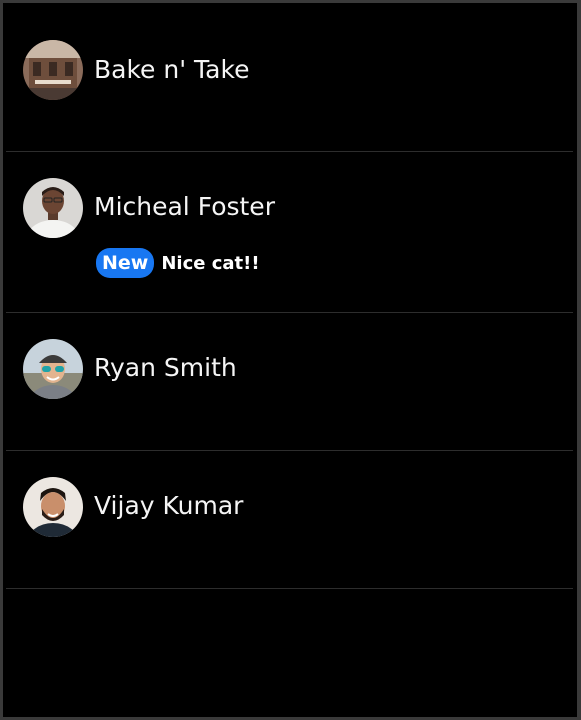  Describe the element at coordinates (172, 69) in the screenshot. I see `contact-name: Bake n' Take` at that location.